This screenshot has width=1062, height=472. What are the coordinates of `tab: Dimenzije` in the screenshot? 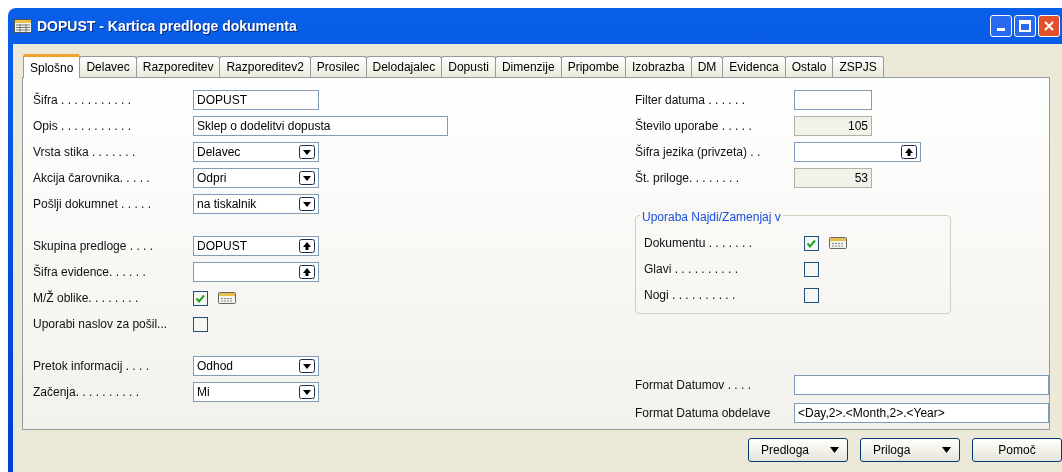 It's located at (528, 66).